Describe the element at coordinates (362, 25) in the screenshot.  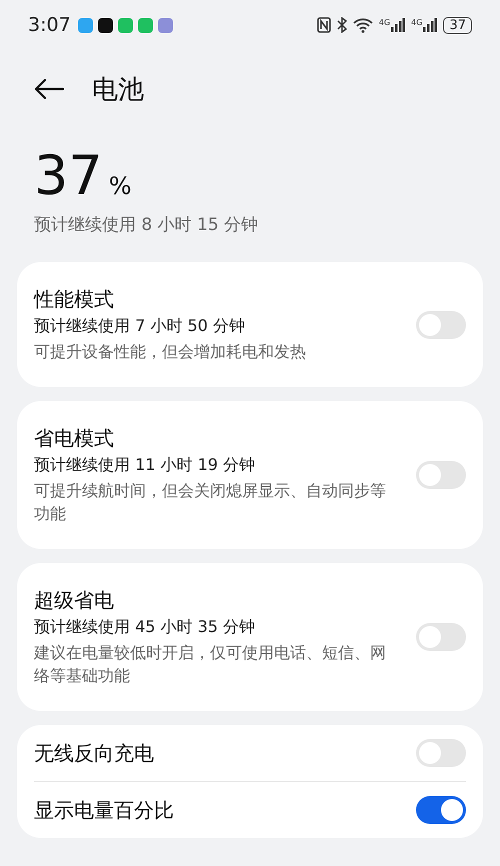
I see `wifi-icon` at that location.